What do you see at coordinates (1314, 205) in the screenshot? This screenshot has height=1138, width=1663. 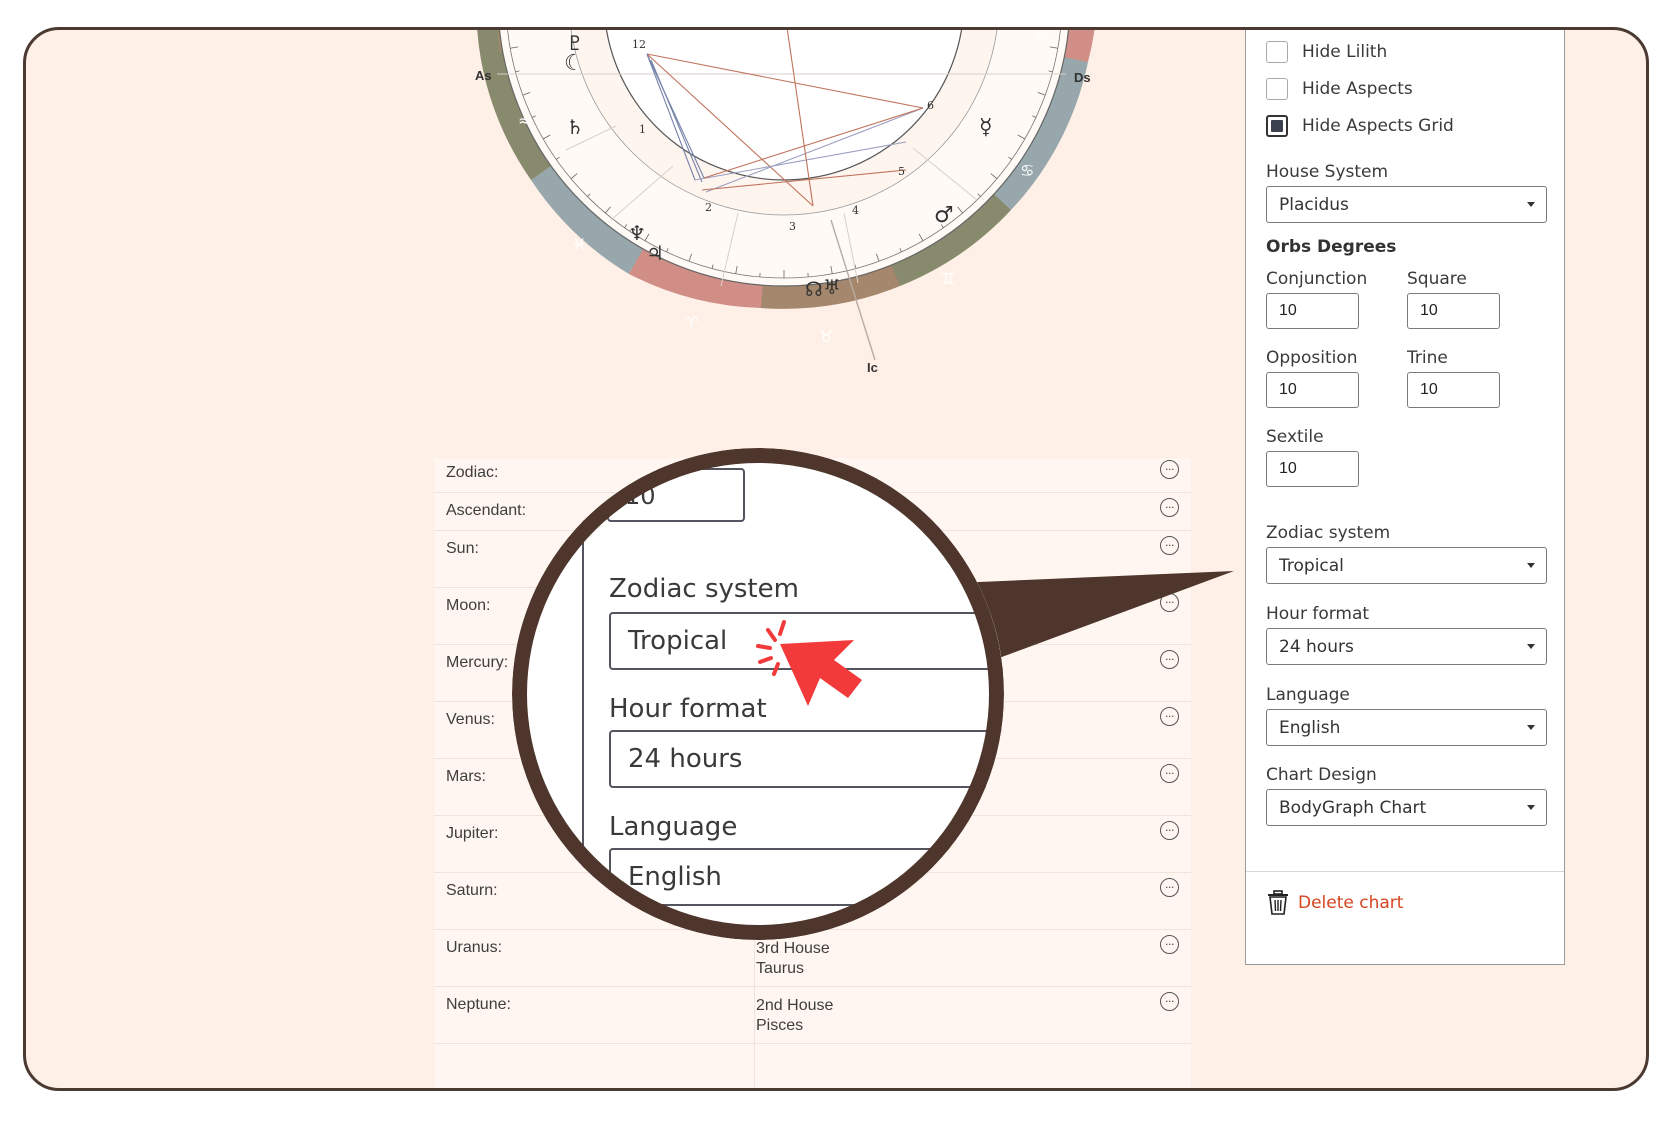 I see `house-system-value: Placidus` at bounding box center [1314, 205].